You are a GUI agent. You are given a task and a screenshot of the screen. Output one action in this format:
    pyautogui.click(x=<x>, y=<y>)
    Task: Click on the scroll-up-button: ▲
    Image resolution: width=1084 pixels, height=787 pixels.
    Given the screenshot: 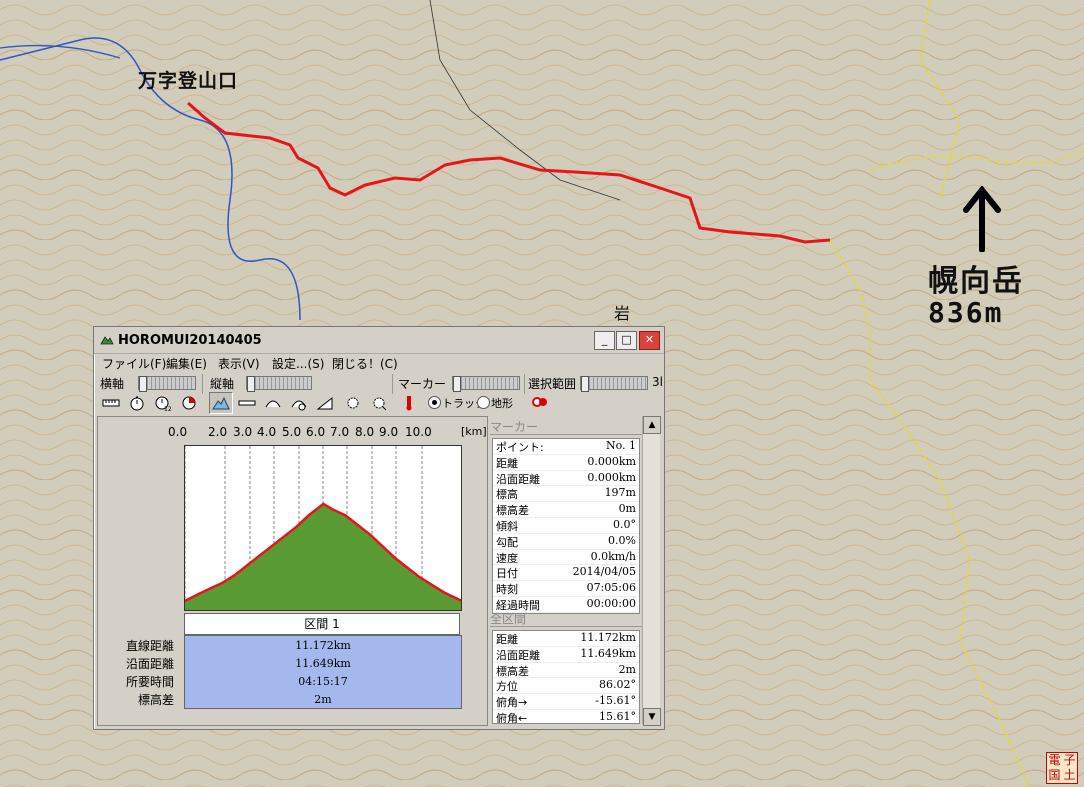 What is the action you would take?
    pyautogui.click(x=652, y=425)
    